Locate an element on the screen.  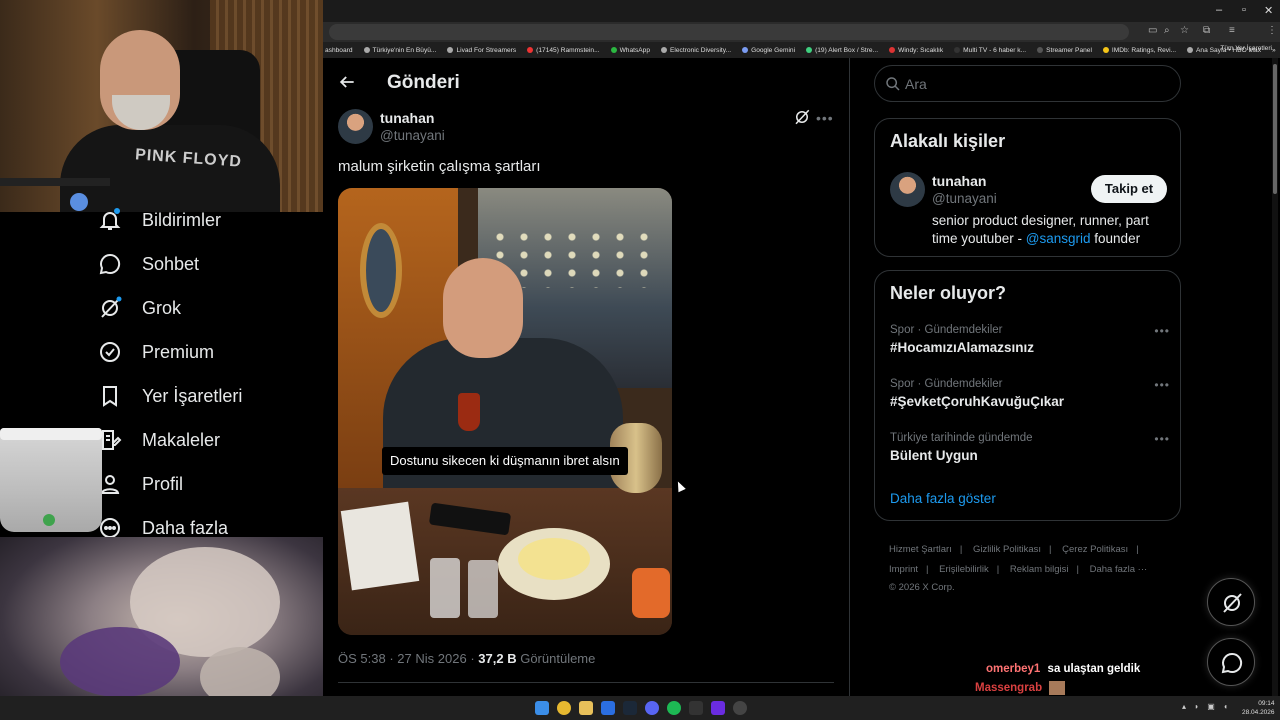
sidebar-item-grok: Grok is located at coordinates (139, 308).